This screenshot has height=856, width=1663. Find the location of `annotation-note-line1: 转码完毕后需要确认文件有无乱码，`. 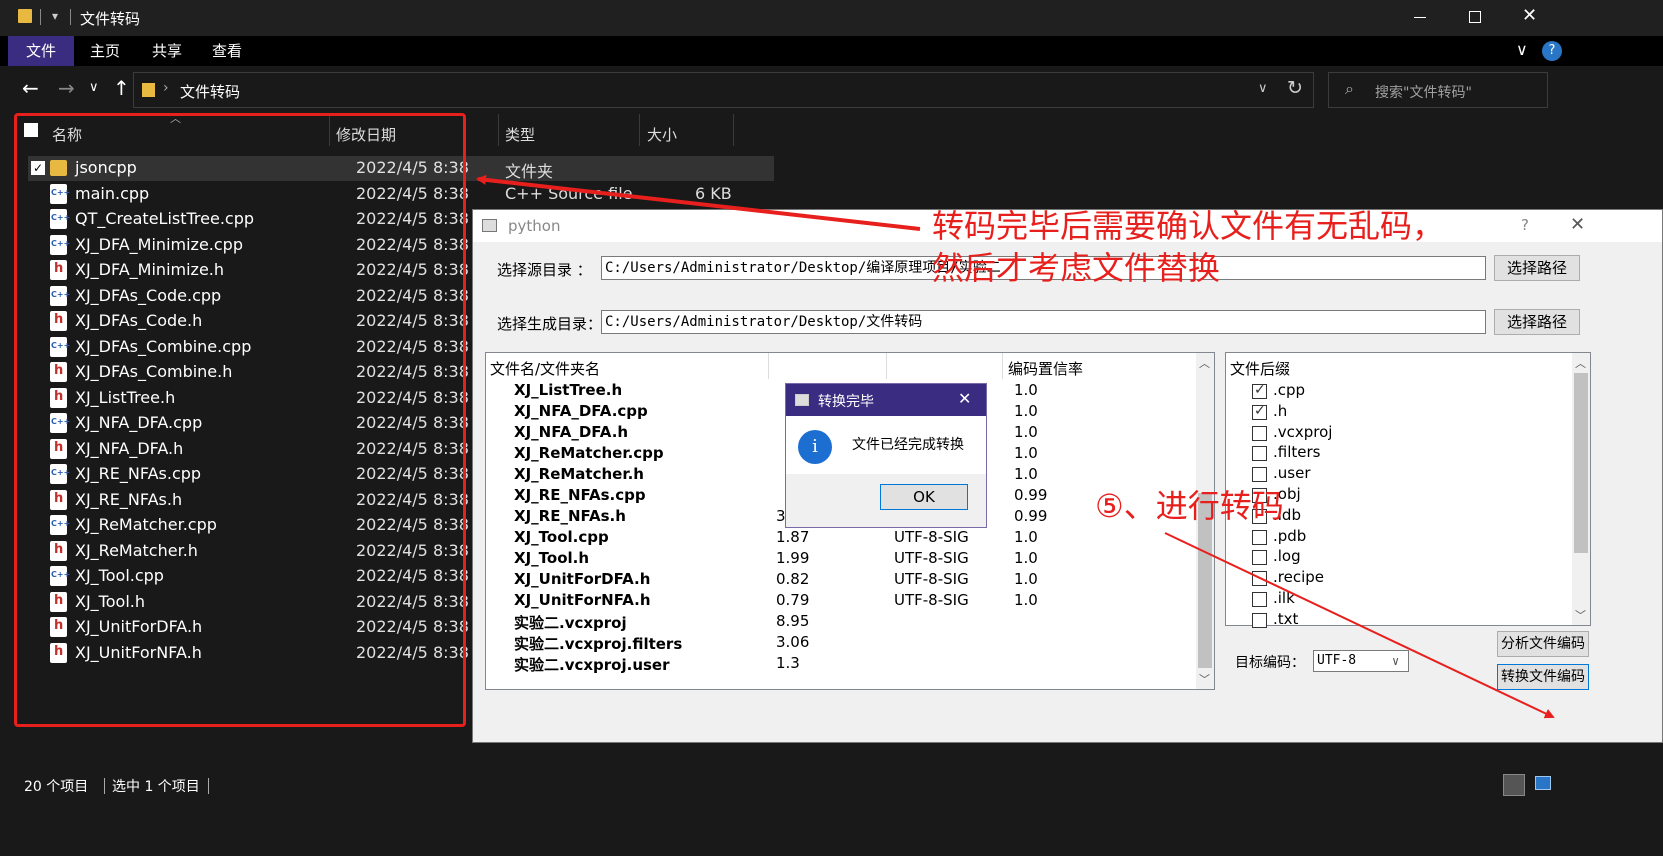

annotation-note-line1: 转码完毕后需要确认文件有无乱码， is located at coordinates (1188, 226).